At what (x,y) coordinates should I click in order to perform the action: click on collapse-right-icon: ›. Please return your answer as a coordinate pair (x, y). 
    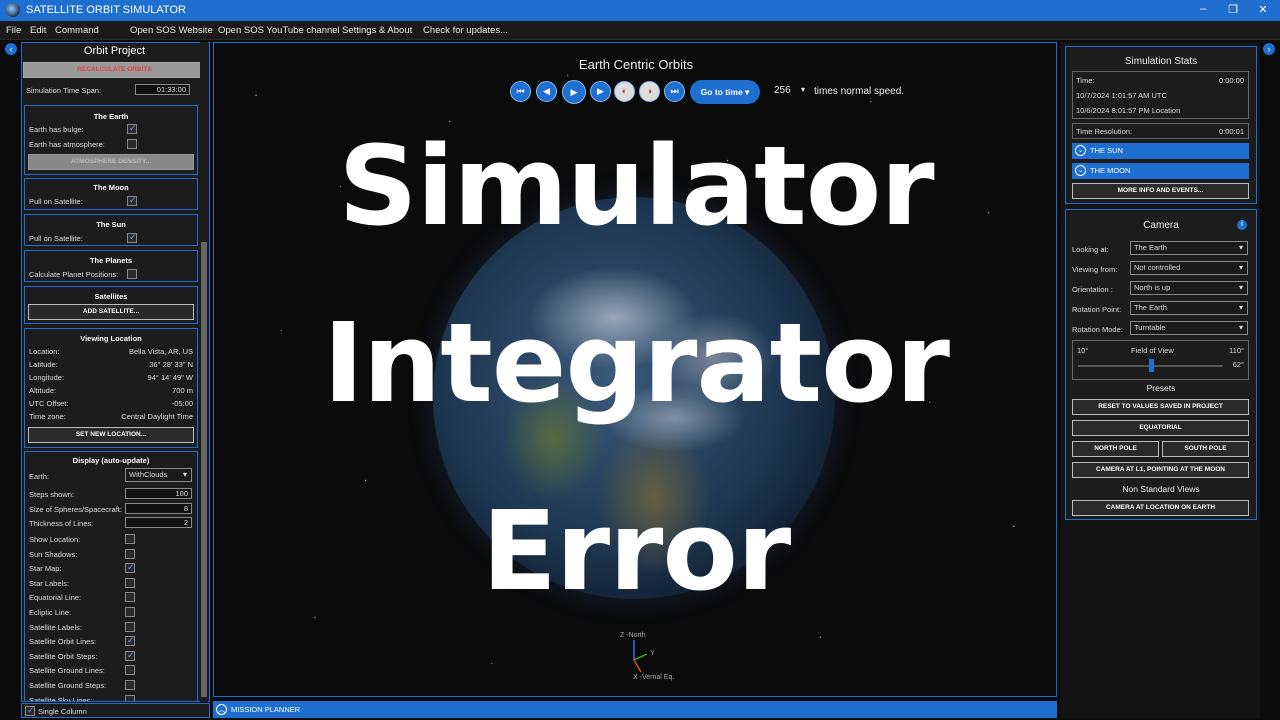
    Looking at the image, I should click on (1269, 49).